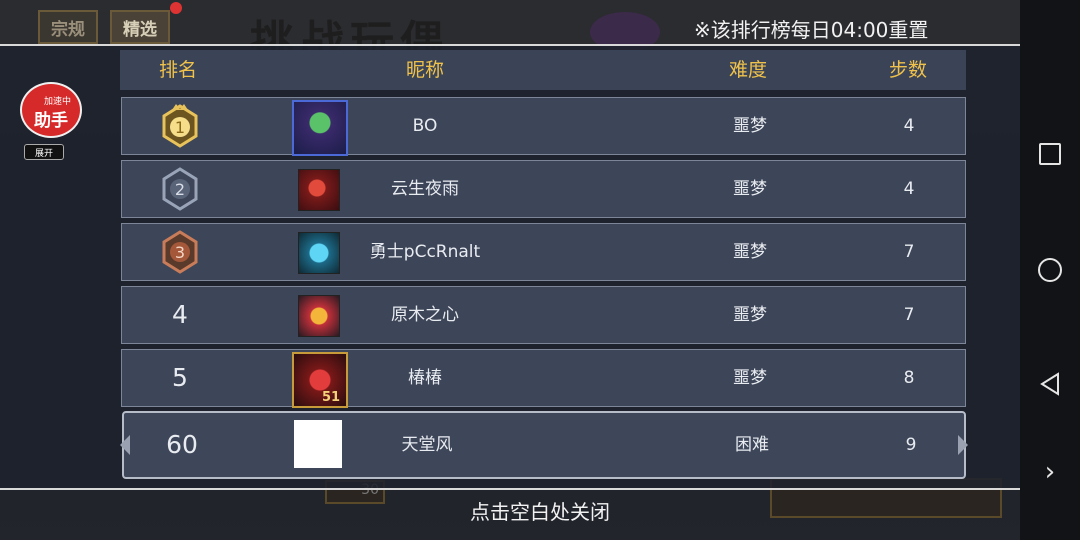 Image resolution: width=1080 pixels, height=540 pixels. Describe the element at coordinates (1050, 384) in the screenshot. I see `back-icon` at that location.